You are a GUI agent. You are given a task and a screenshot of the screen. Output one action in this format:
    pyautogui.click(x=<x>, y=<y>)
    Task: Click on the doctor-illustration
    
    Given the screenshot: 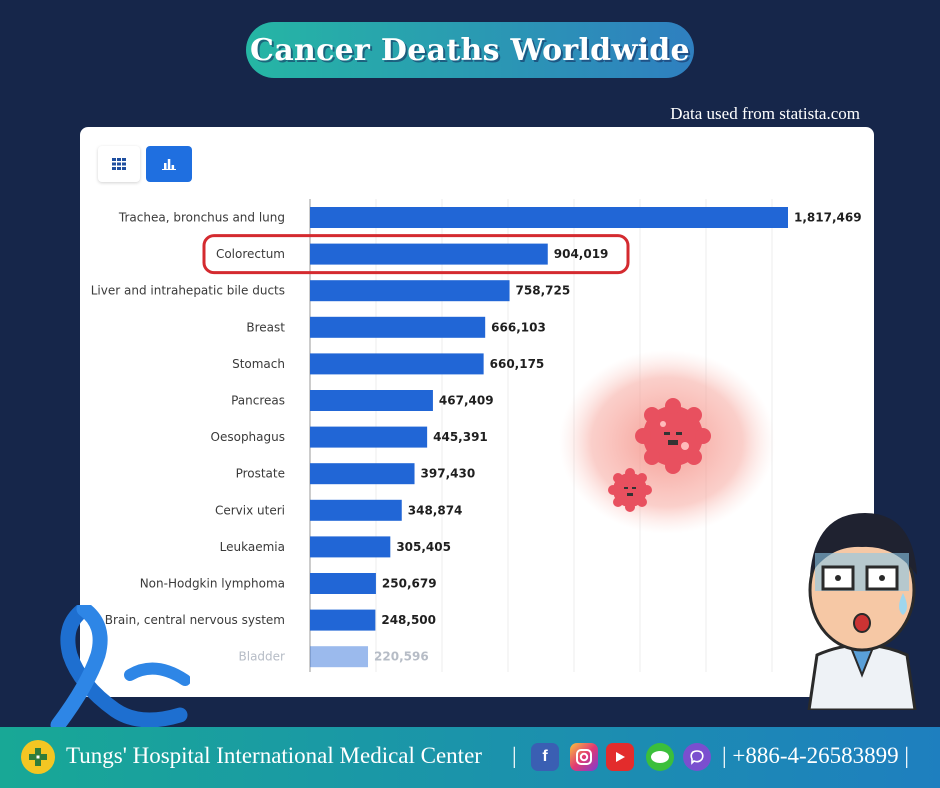 What is the action you would take?
    pyautogui.click(x=862, y=611)
    